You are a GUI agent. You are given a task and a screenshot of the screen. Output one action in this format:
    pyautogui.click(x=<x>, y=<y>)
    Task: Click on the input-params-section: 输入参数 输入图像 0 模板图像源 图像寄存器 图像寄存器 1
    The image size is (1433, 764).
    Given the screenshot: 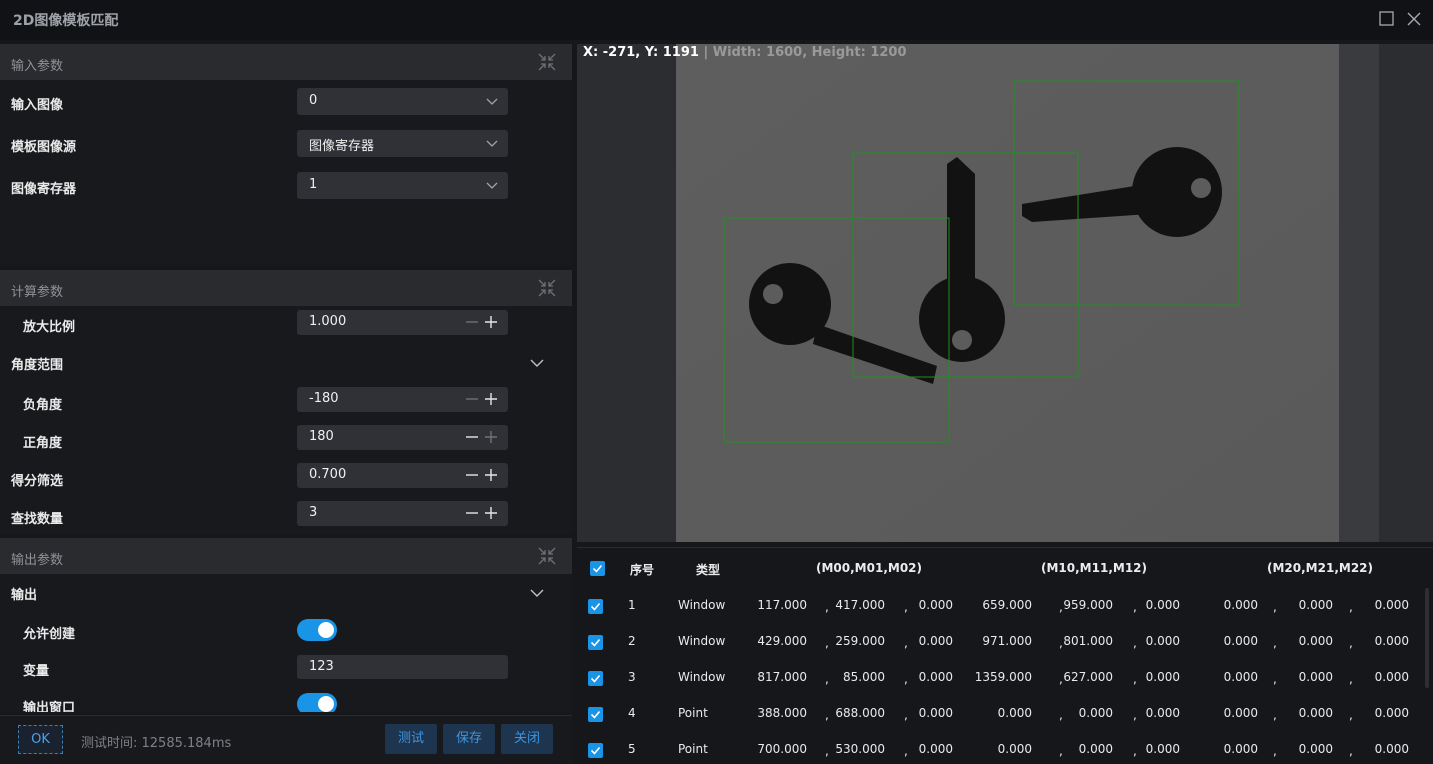 What is the action you would take?
    pyautogui.click(x=286, y=154)
    